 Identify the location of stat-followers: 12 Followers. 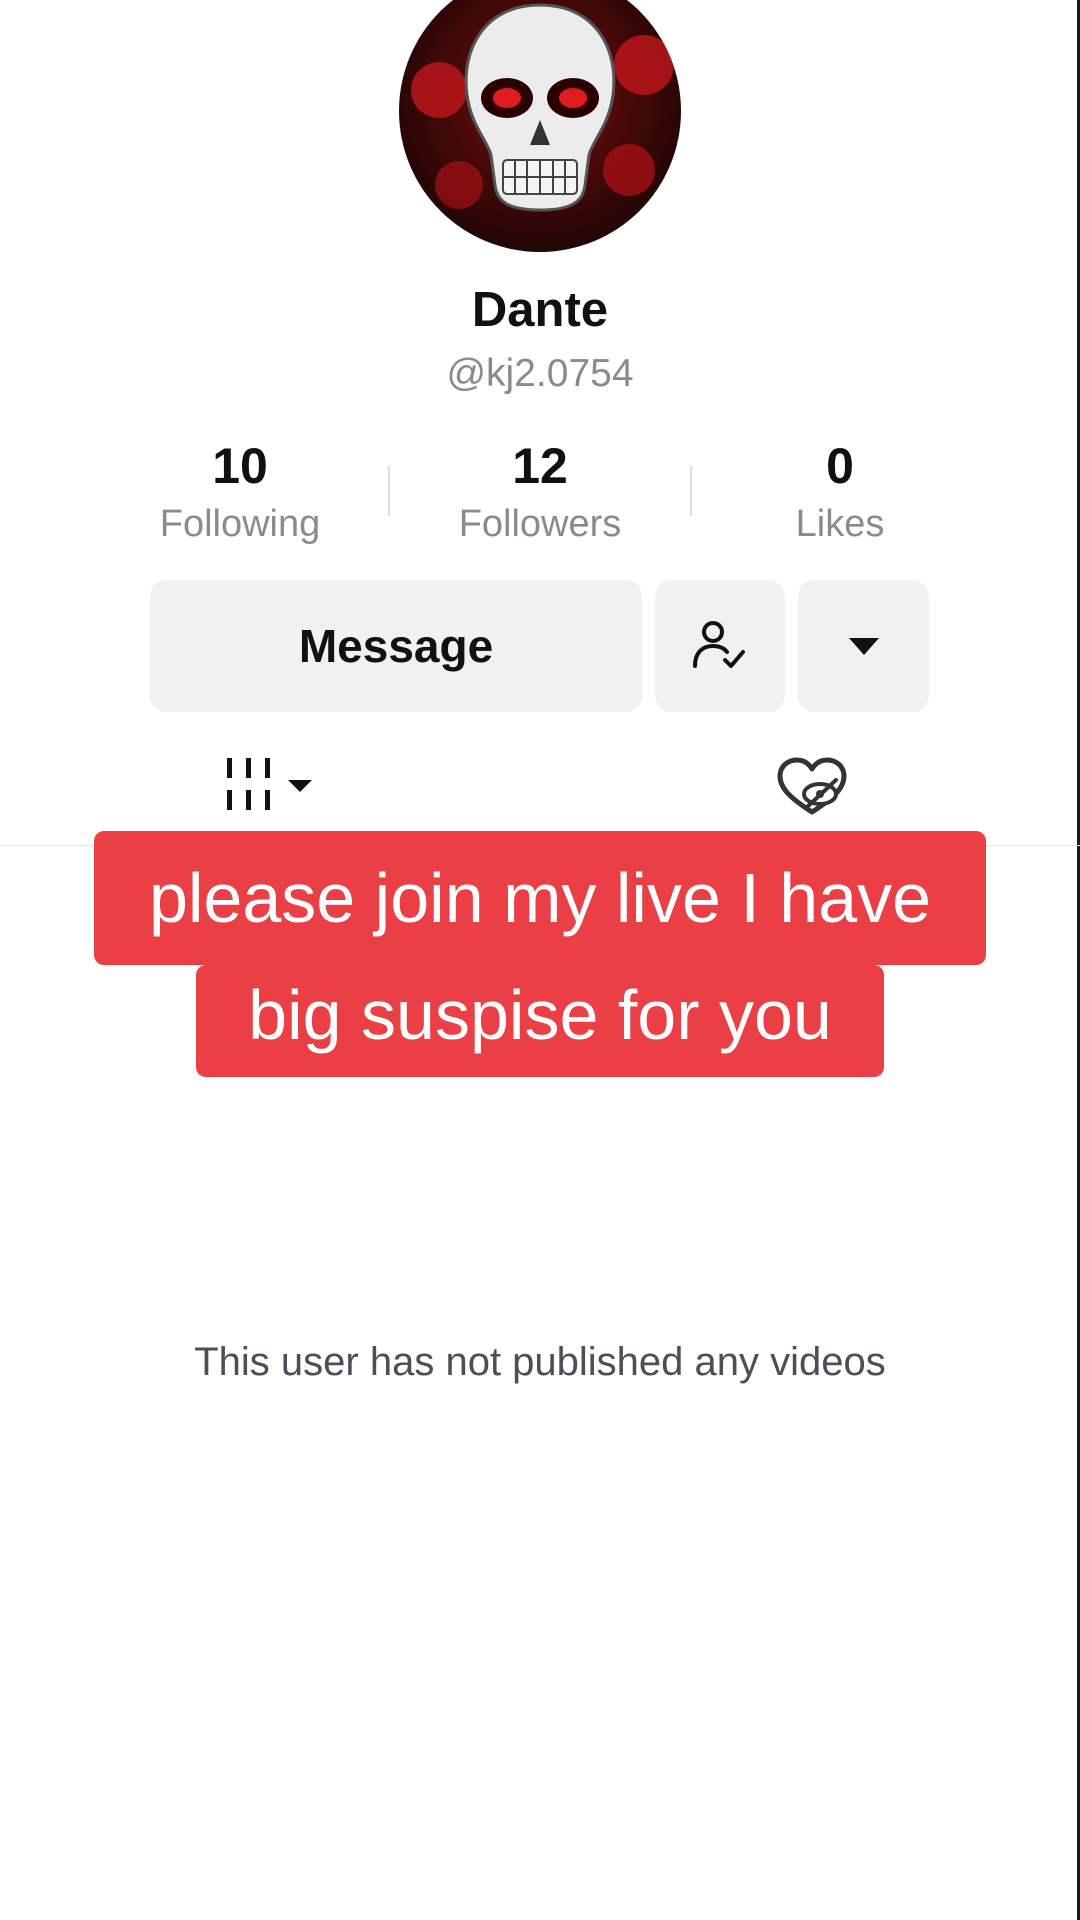
(540, 493).